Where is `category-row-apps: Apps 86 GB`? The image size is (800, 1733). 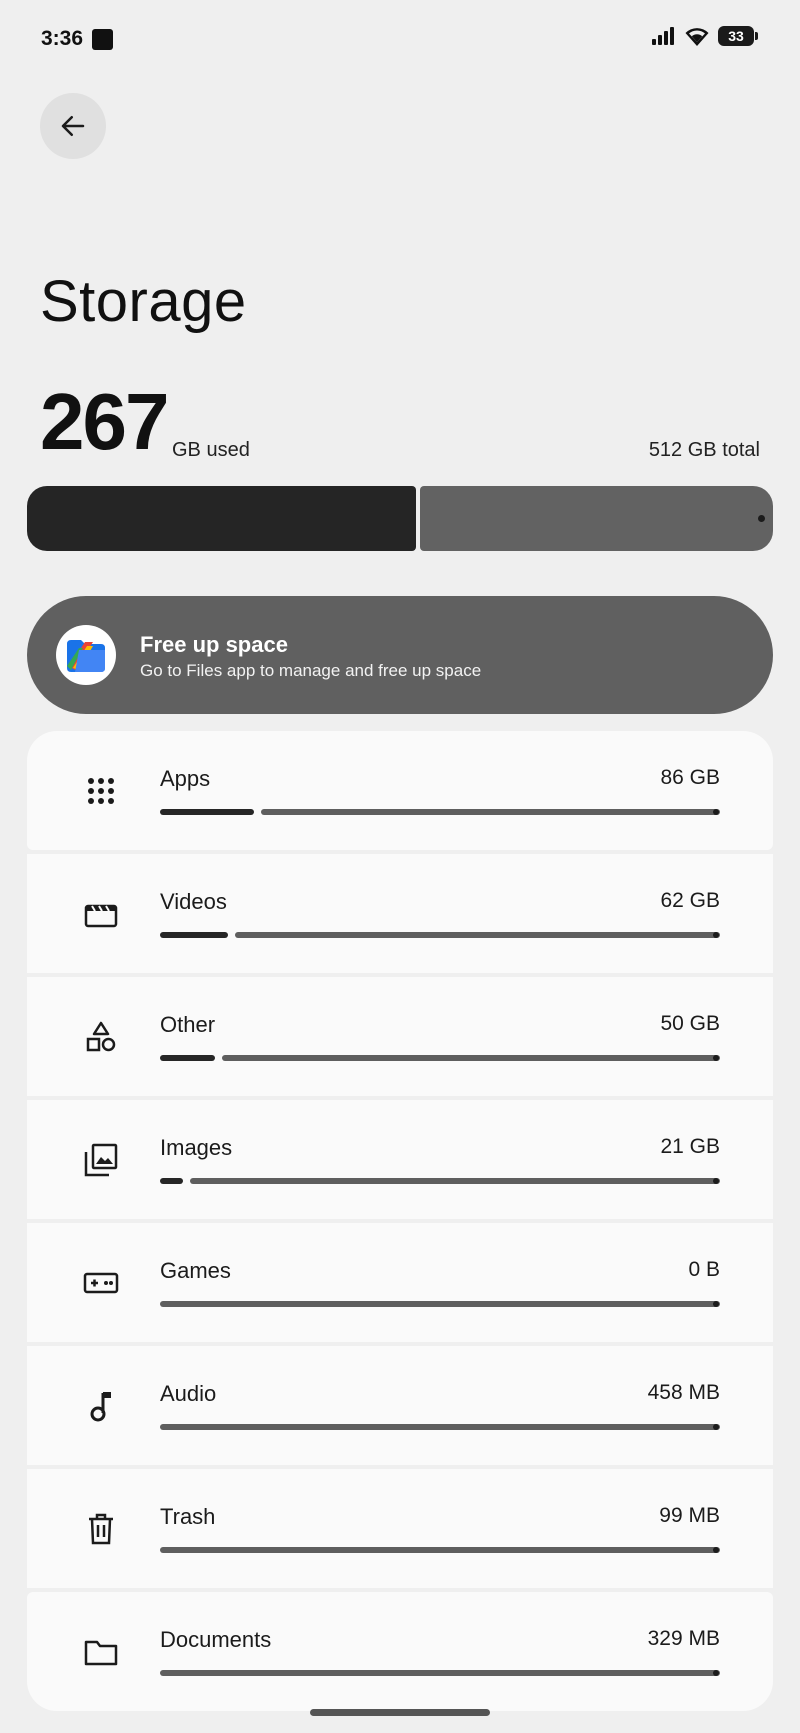 category-row-apps: Apps 86 GB is located at coordinates (400, 790).